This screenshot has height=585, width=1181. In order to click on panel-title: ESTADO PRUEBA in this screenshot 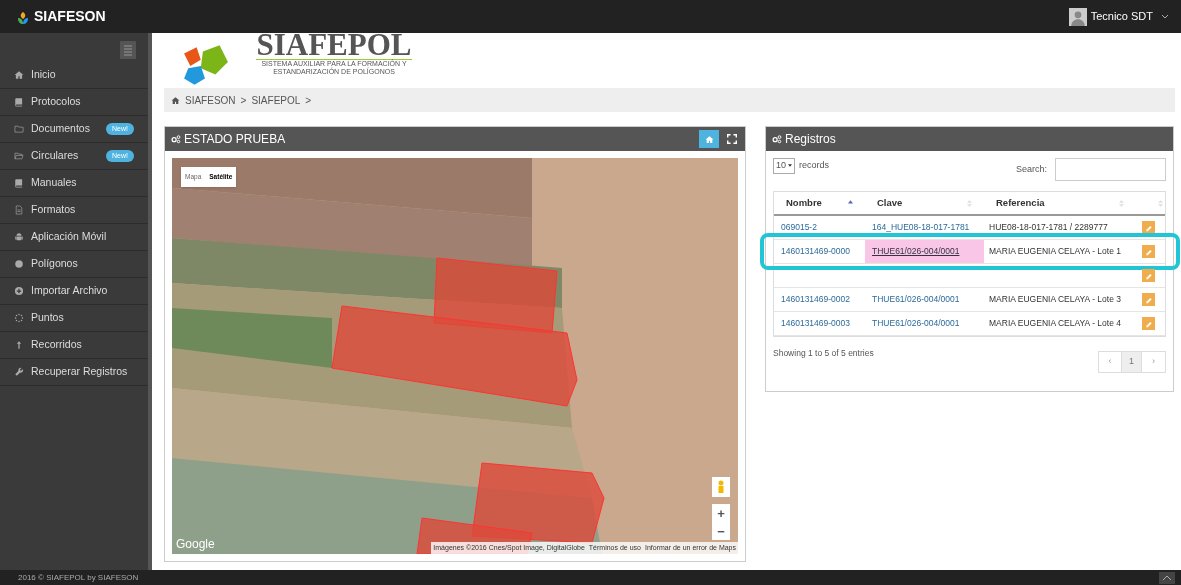, I will do `click(235, 139)`.